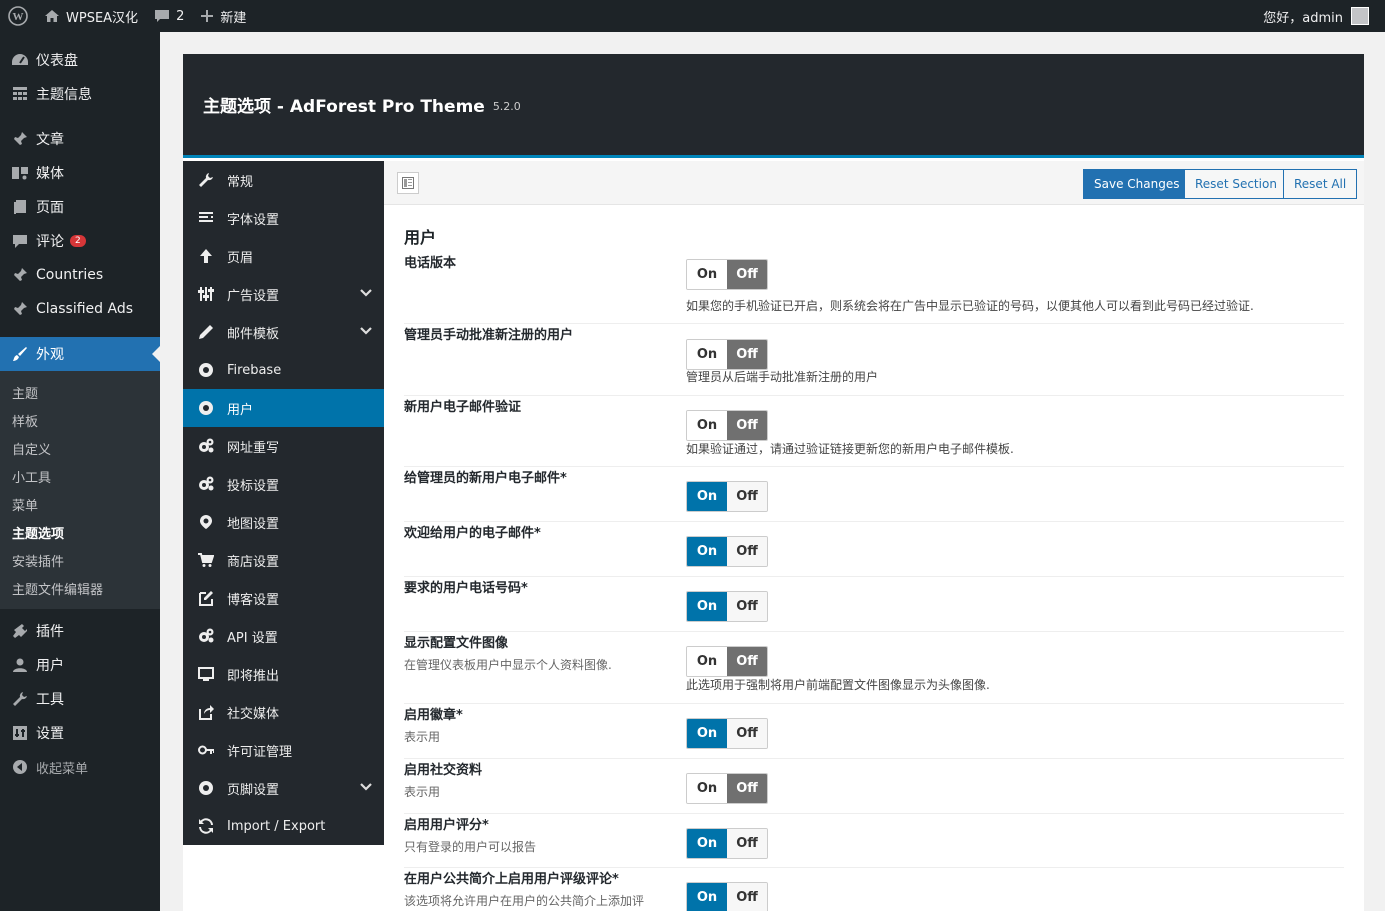  What do you see at coordinates (283, 408) in the screenshot?
I see `nav-item: 用户` at bounding box center [283, 408].